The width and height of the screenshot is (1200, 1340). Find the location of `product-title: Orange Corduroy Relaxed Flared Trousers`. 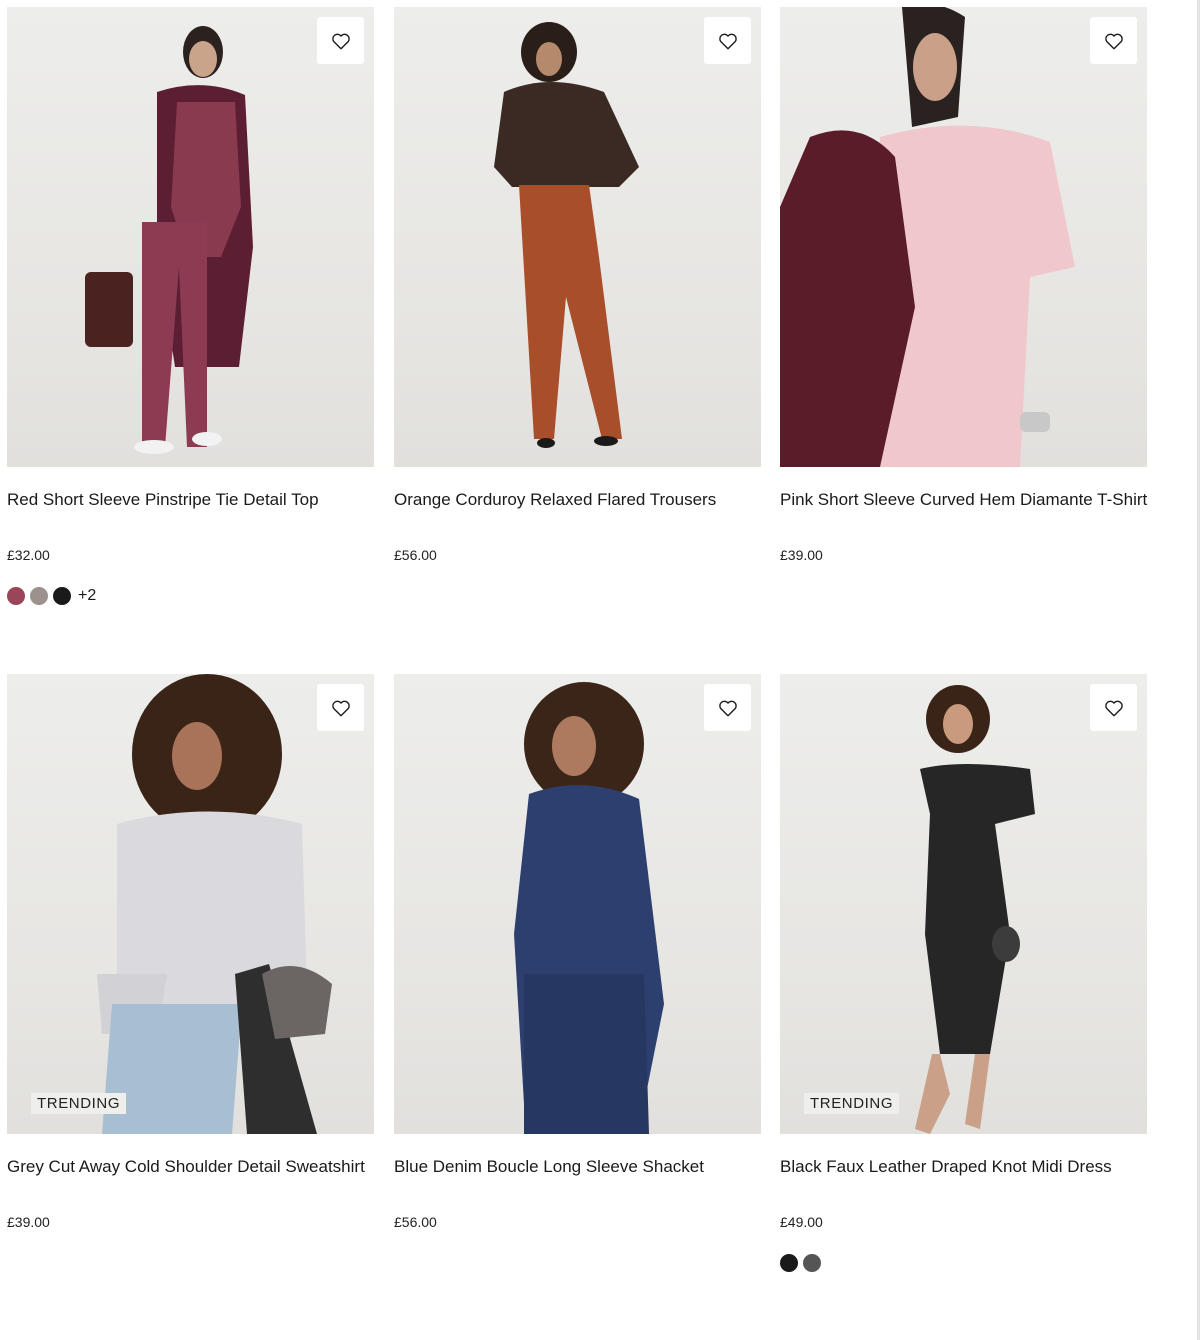

product-title: Orange Corduroy Relaxed Flared Trousers is located at coordinates (577, 511).